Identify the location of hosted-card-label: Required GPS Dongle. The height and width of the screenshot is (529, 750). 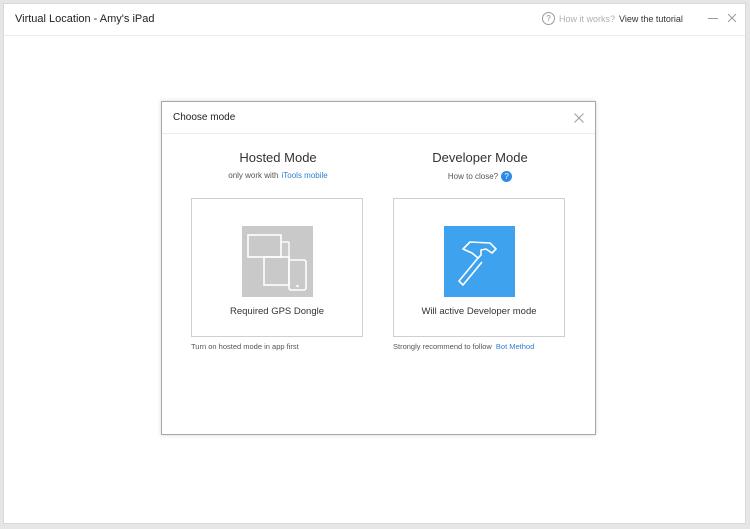
(277, 311).